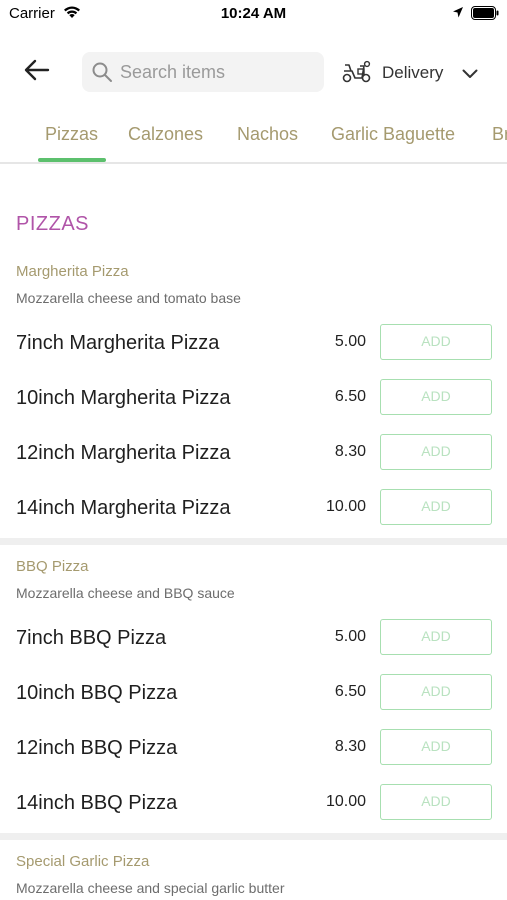 This screenshot has height=900, width=507. What do you see at coordinates (91, 638) in the screenshot?
I see `item-name: 7inch BBQ Pizza` at bounding box center [91, 638].